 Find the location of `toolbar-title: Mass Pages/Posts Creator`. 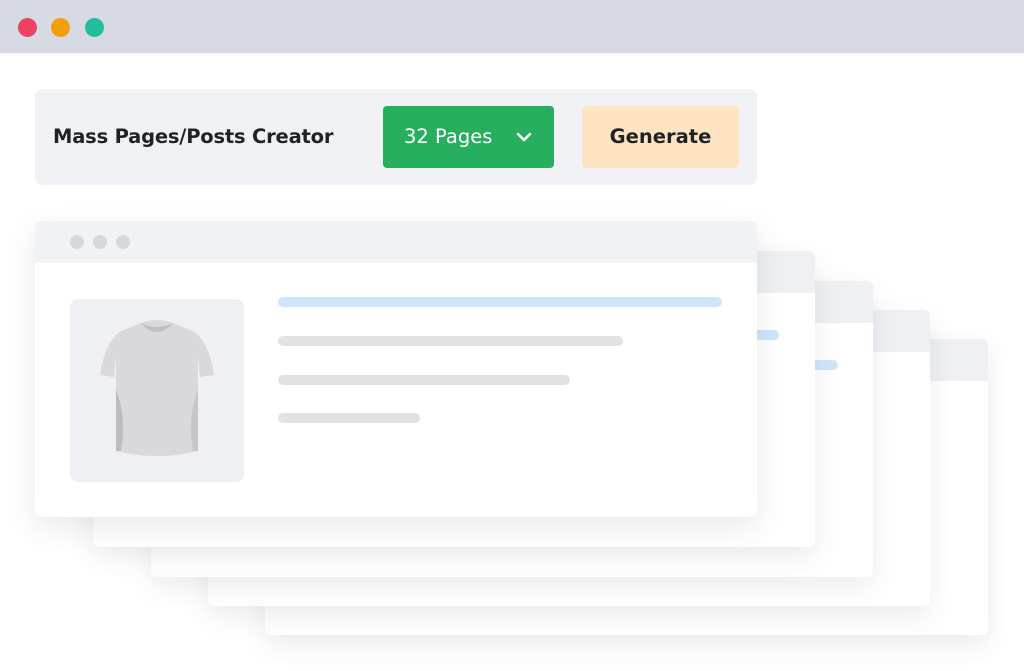

toolbar-title: Mass Pages/Posts Creator is located at coordinates (193, 136).